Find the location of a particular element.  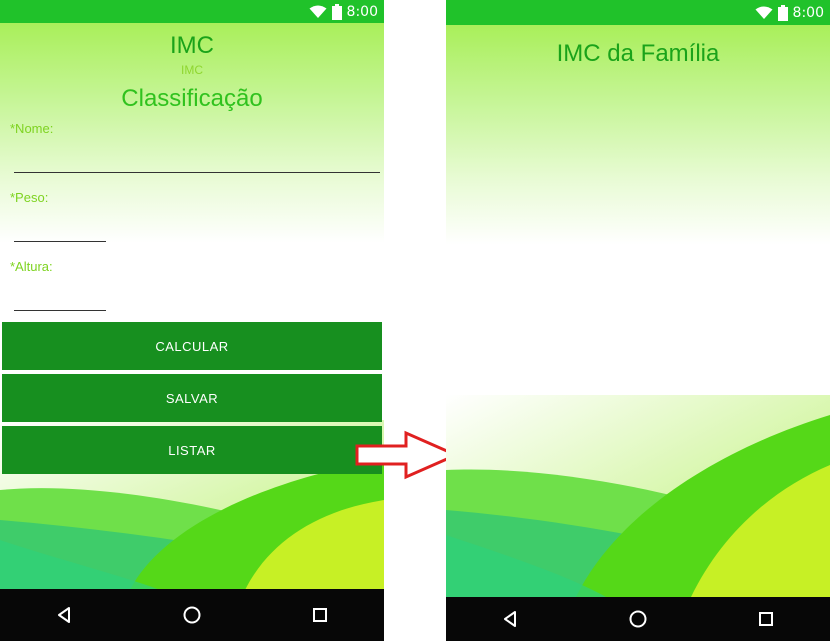

right-arrow-icon is located at coordinates (407, 455).